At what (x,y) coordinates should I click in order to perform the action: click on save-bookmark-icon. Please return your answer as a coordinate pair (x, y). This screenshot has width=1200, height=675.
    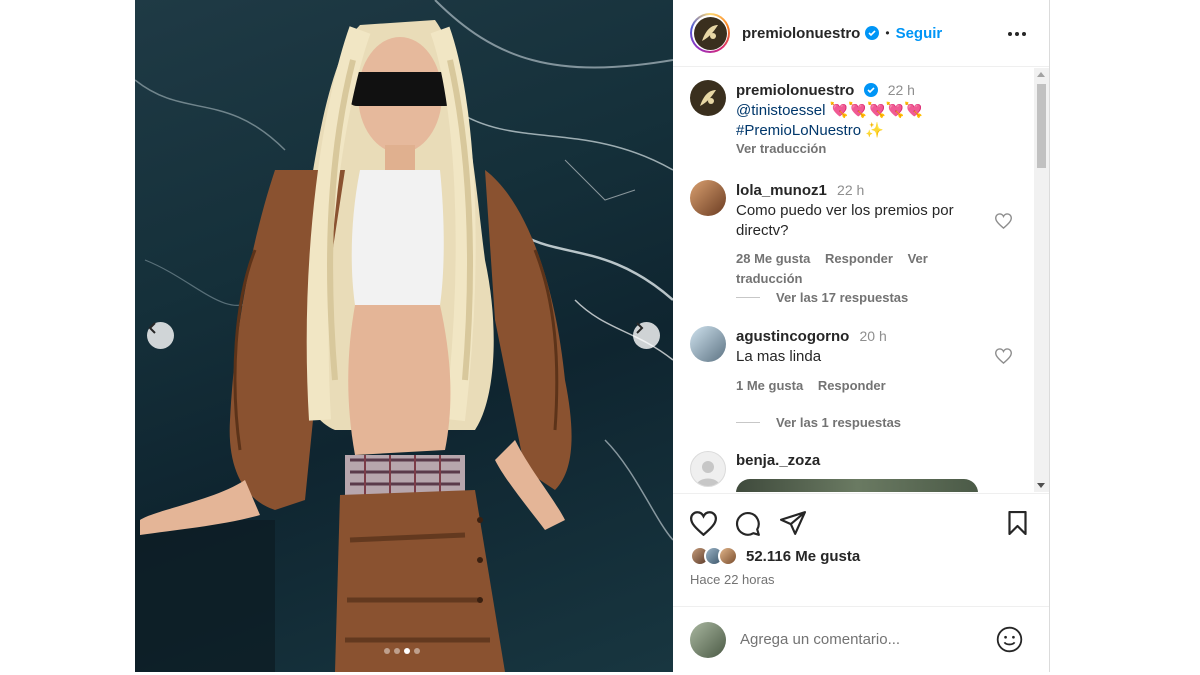
    Looking at the image, I should click on (1017, 523).